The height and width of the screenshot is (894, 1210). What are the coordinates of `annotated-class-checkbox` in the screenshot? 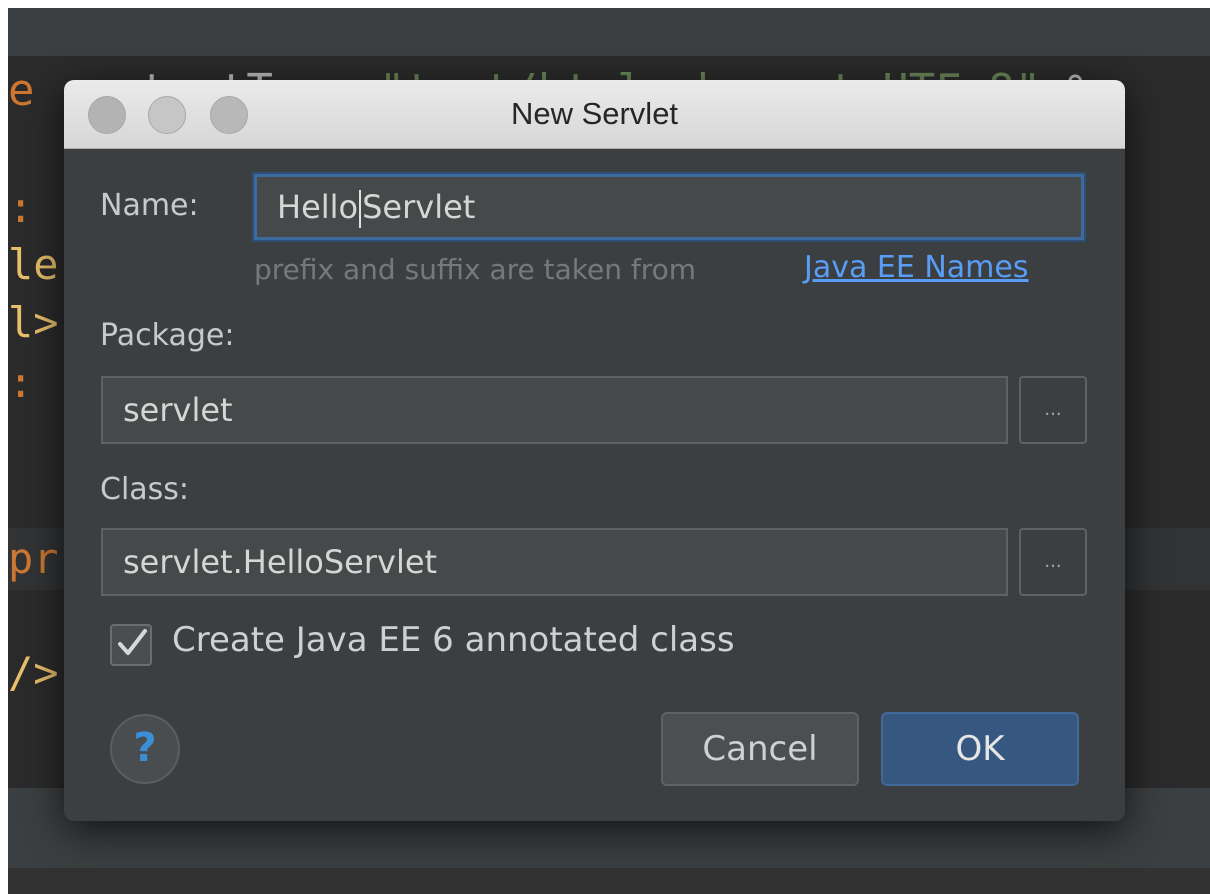 It's located at (131, 645).